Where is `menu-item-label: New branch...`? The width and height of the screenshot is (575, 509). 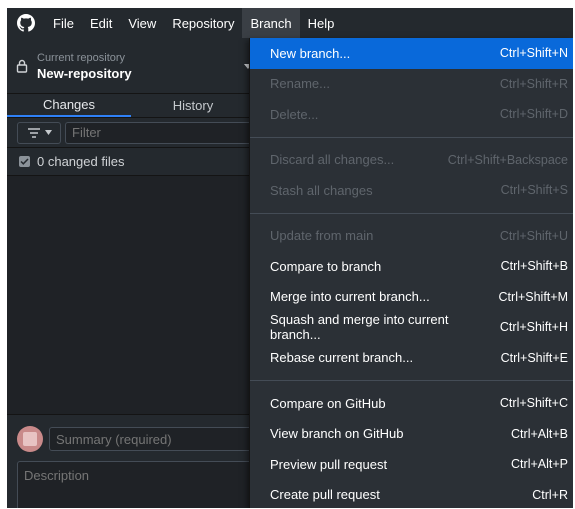
menu-item-label: New branch... is located at coordinates (310, 53).